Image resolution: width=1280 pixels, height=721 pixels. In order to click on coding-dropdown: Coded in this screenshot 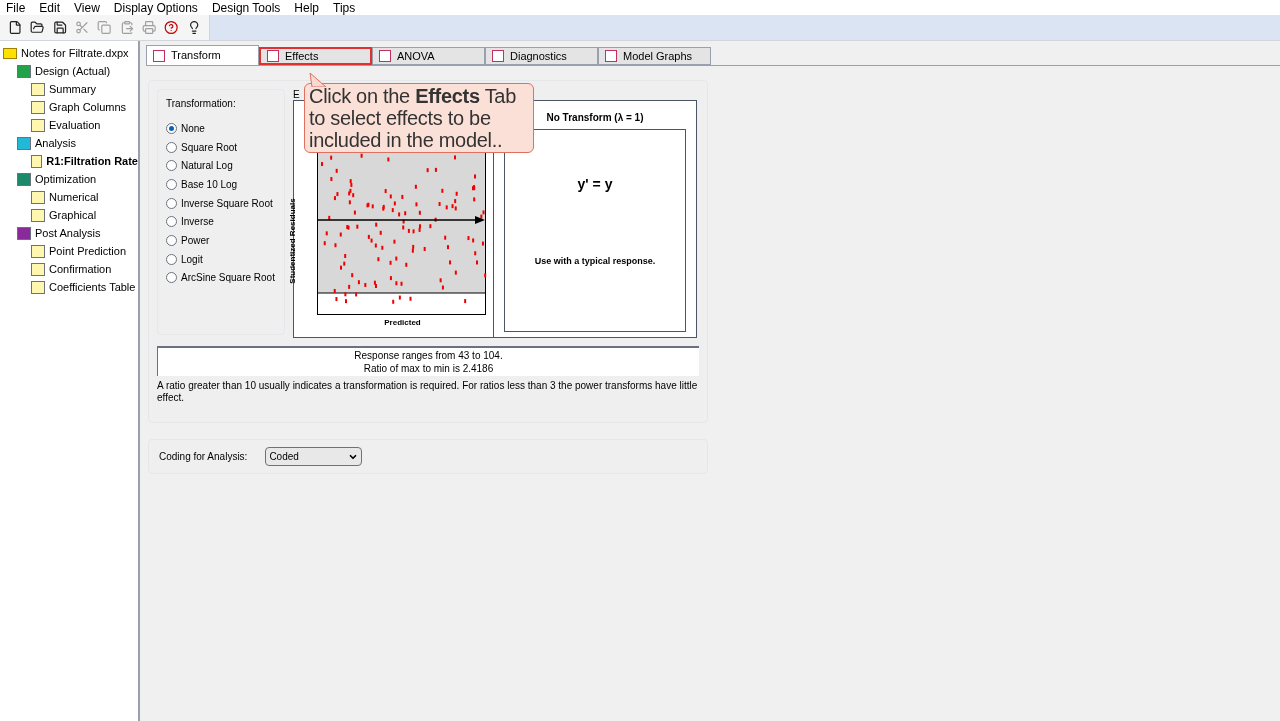, I will do `click(314, 456)`.